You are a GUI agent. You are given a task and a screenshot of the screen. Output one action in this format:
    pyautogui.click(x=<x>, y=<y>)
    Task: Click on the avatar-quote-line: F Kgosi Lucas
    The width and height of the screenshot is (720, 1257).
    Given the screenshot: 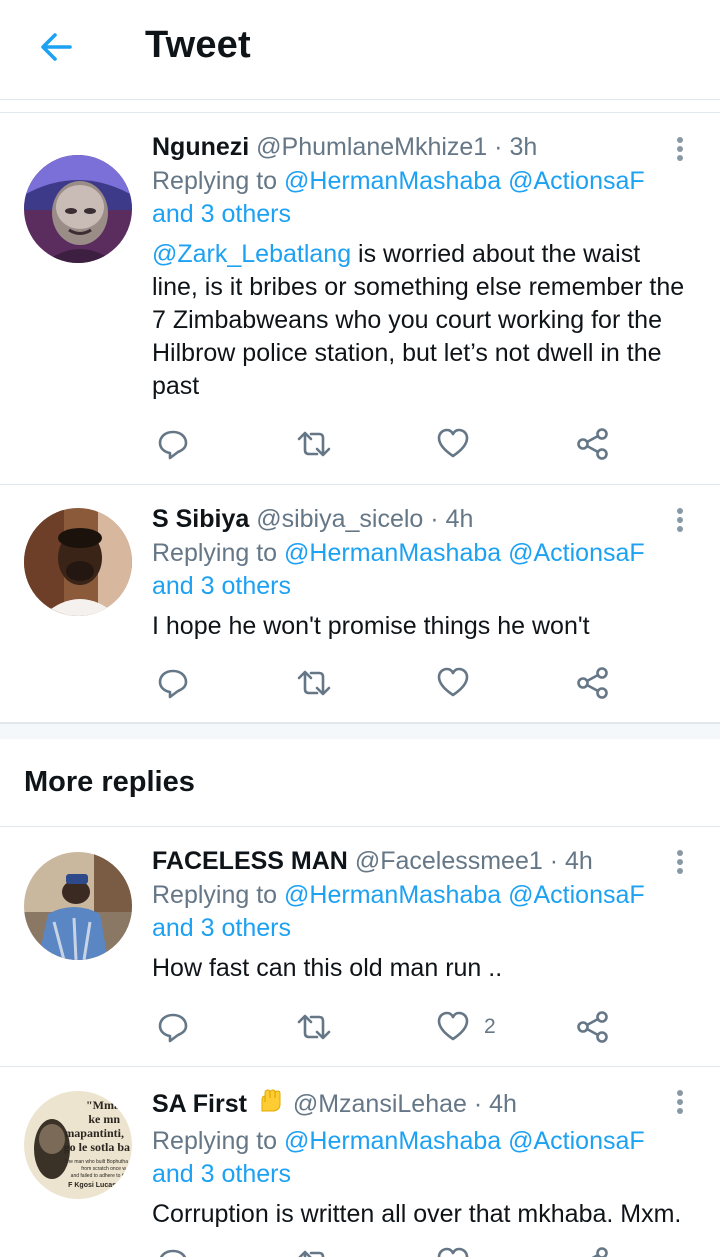 What is the action you would take?
    pyautogui.click(x=92, y=1185)
    